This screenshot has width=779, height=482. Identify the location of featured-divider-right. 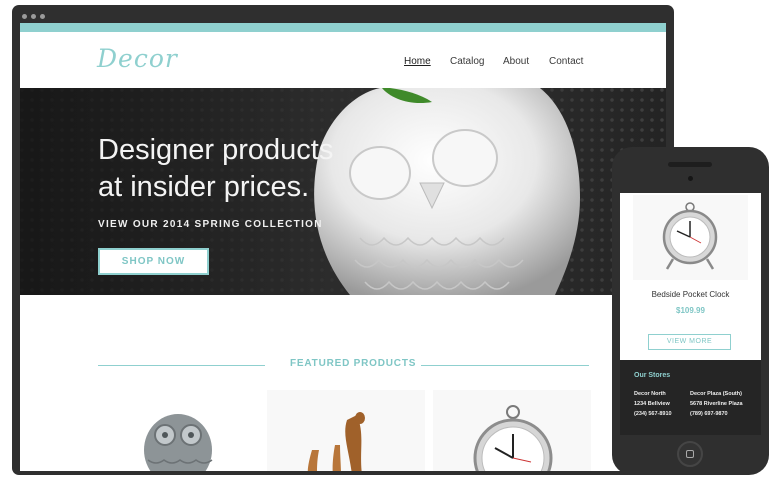
(505, 365).